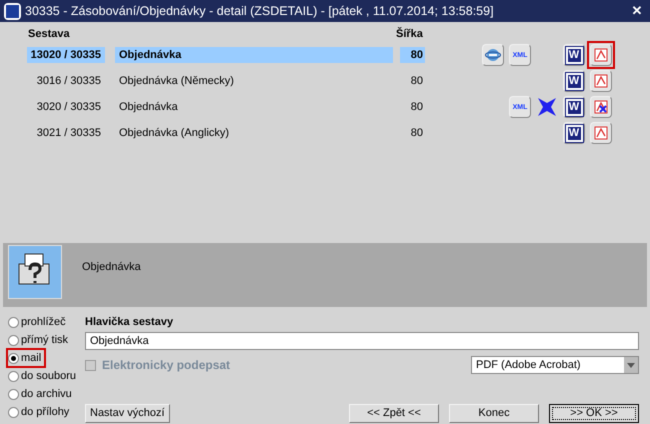 The height and width of the screenshot is (424, 650). Describe the element at coordinates (45, 412) in the screenshot. I see `radio-label: do přílohy` at that location.